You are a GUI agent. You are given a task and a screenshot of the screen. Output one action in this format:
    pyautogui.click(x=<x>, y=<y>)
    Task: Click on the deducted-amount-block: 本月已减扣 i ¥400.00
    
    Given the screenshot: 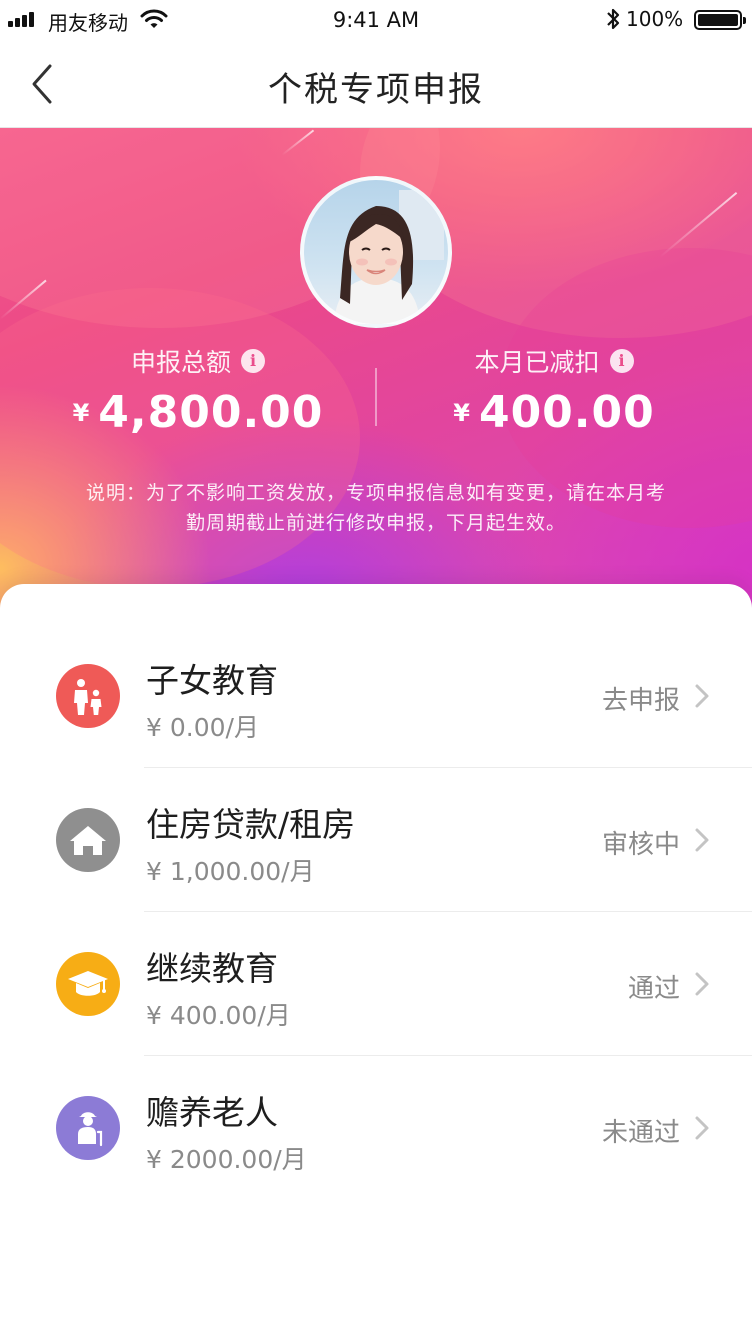 What is the action you would take?
    pyautogui.click(x=564, y=390)
    